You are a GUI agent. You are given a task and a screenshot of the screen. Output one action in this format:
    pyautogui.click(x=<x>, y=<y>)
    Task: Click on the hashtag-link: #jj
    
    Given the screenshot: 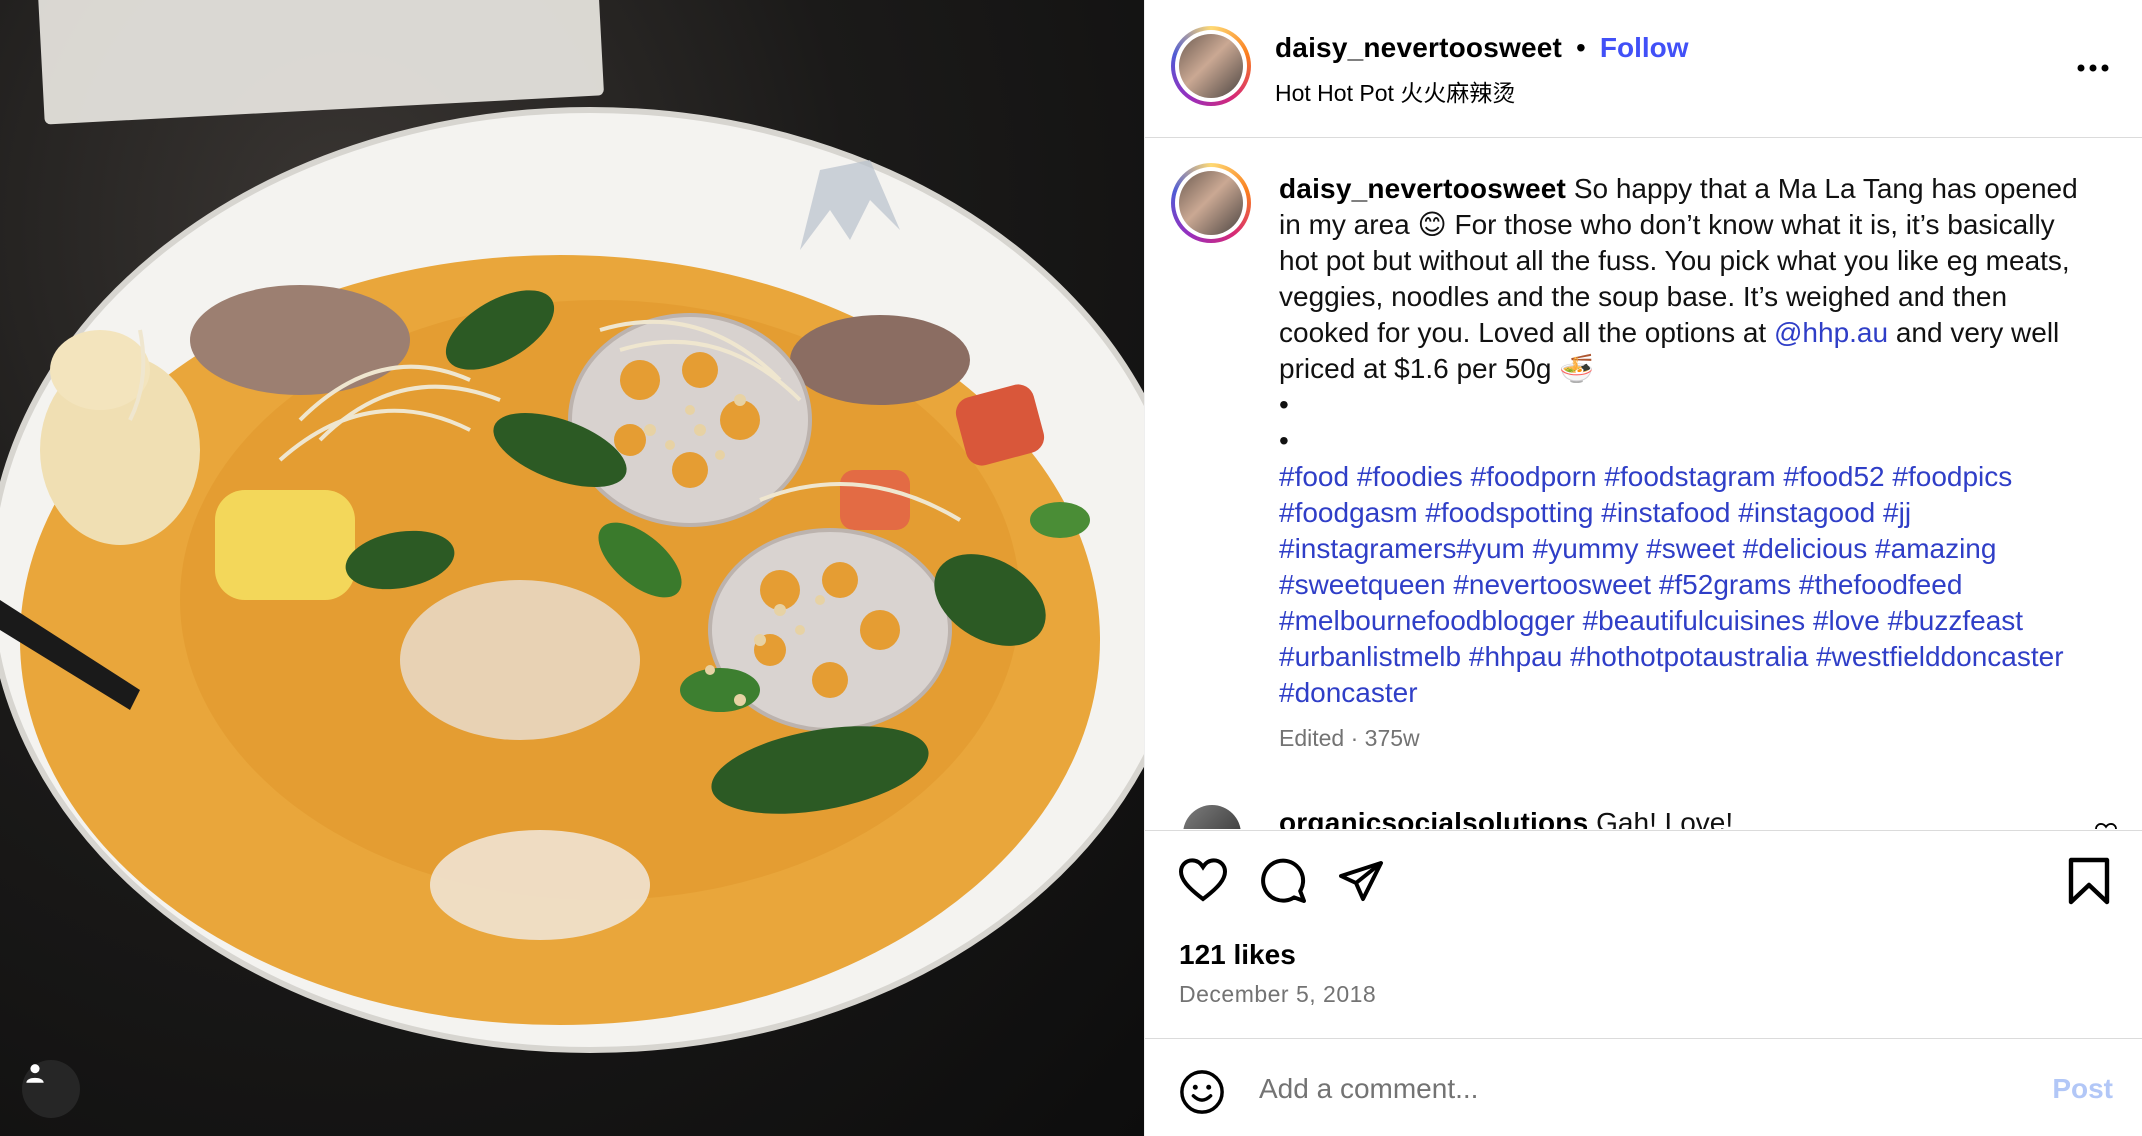 What is the action you would take?
    pyautogui.click(x=1897, y=512)
    